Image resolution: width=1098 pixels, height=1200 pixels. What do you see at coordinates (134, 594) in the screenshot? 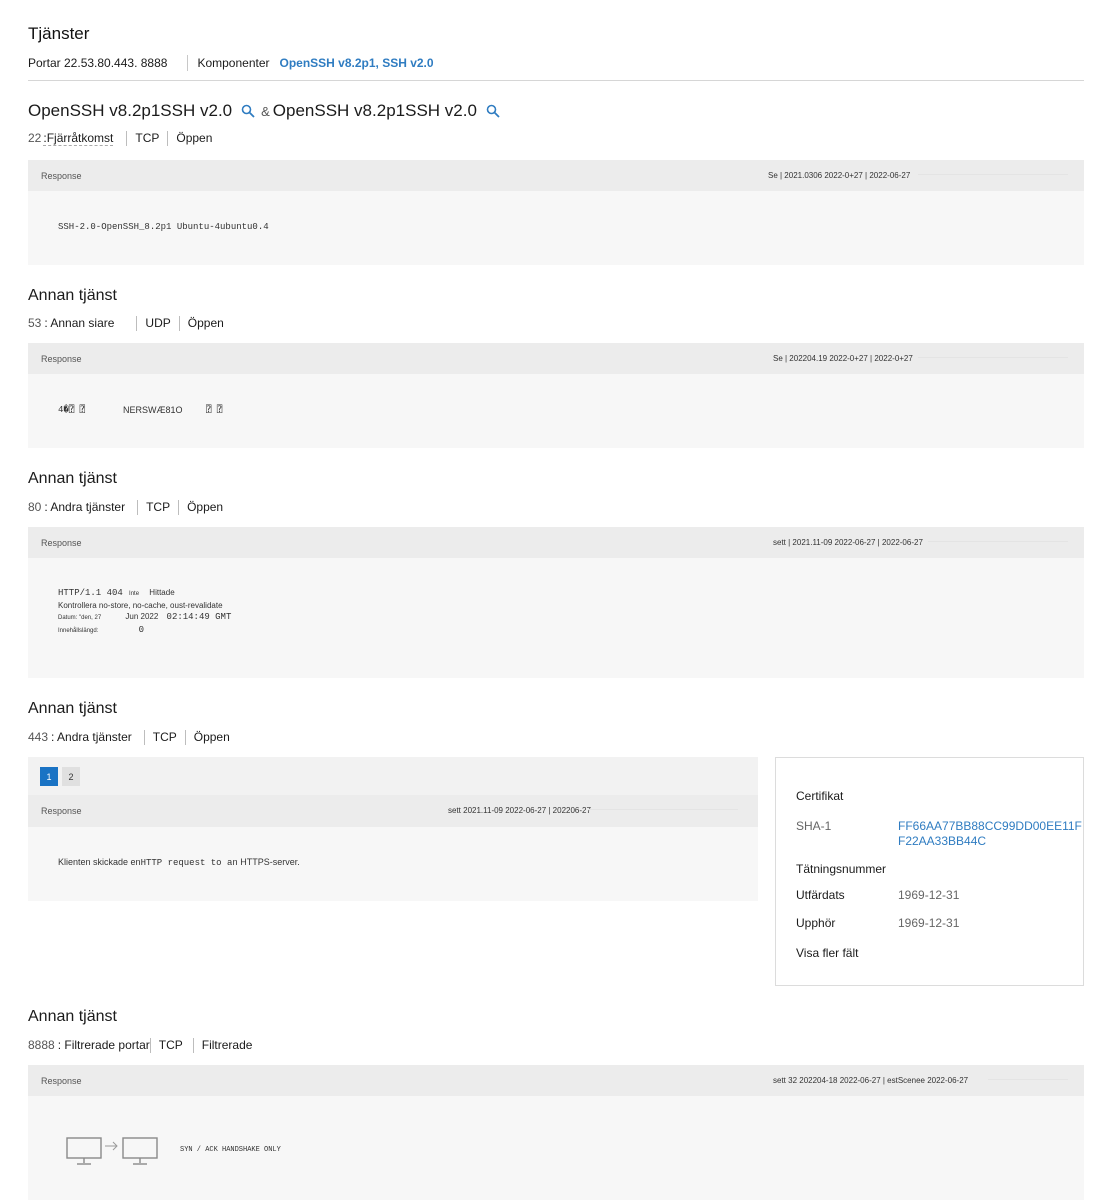
I see `status-word: Inte` at bounding box center [134, 594].